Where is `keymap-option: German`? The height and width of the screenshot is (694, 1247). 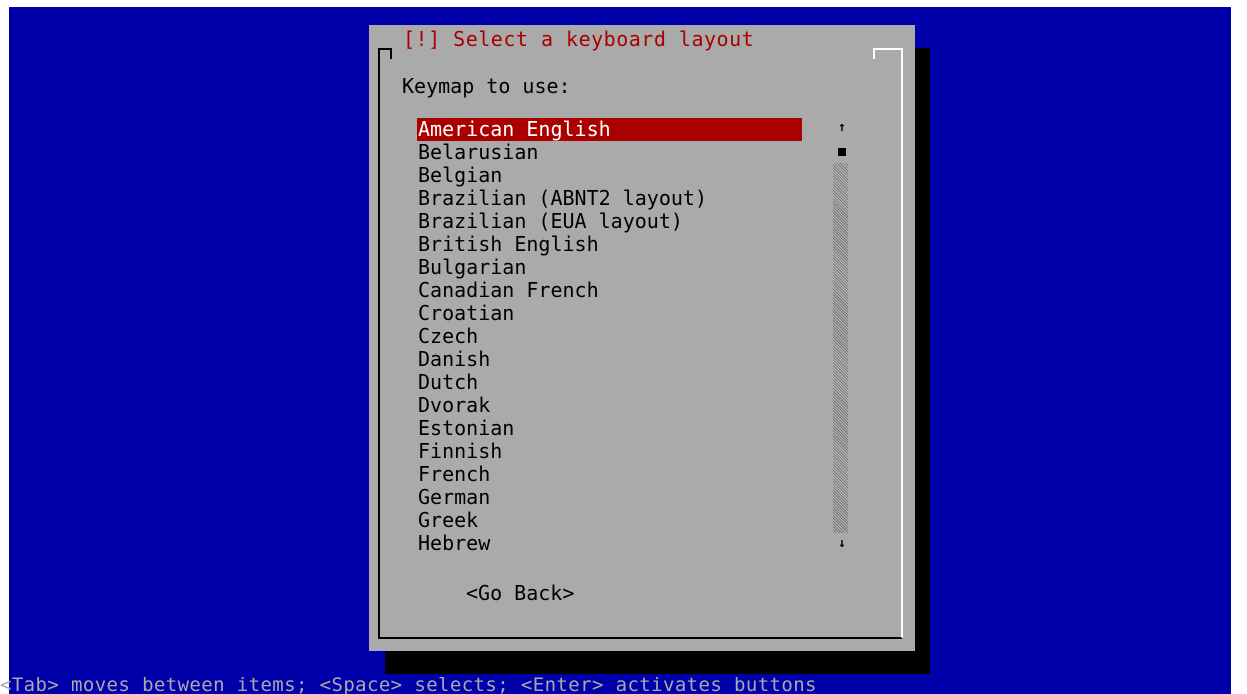
keymap-option: German is located at coordinates (609, 497).